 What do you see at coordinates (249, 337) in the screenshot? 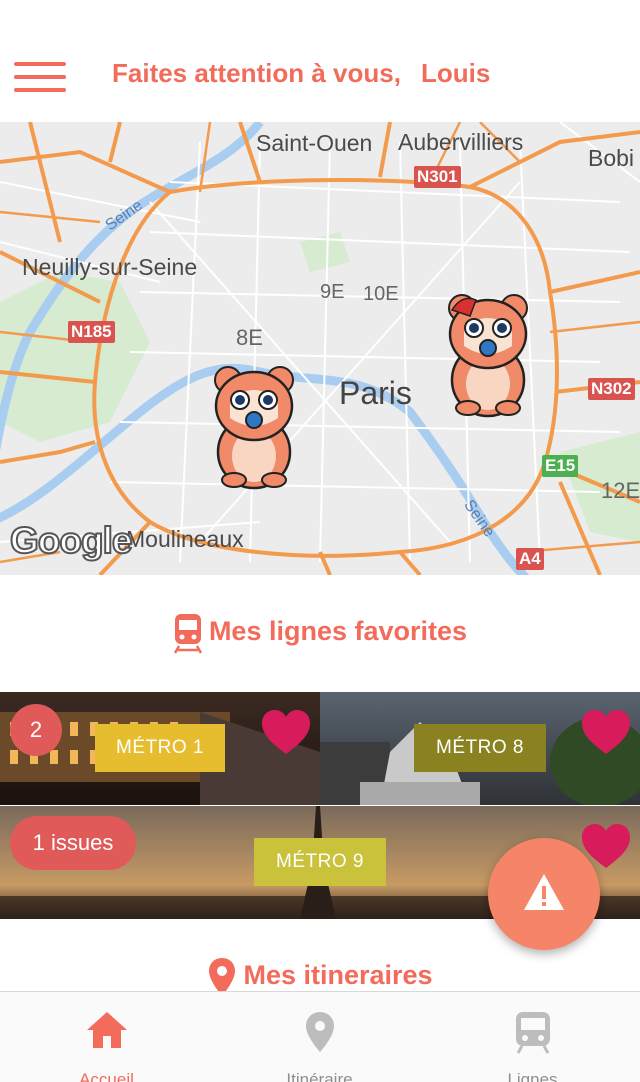
I see `map-label-8e: 8E` at bounding box center [249, 337].